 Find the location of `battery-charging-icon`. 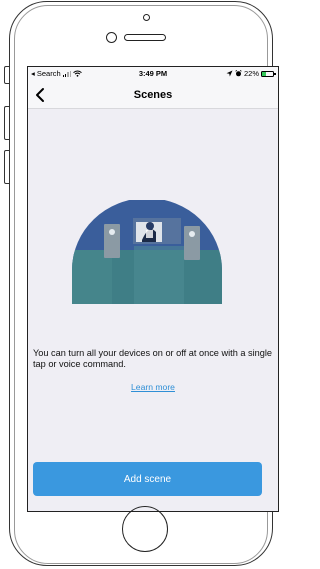

battery-charging-icon is located at coordinates (268, 73).